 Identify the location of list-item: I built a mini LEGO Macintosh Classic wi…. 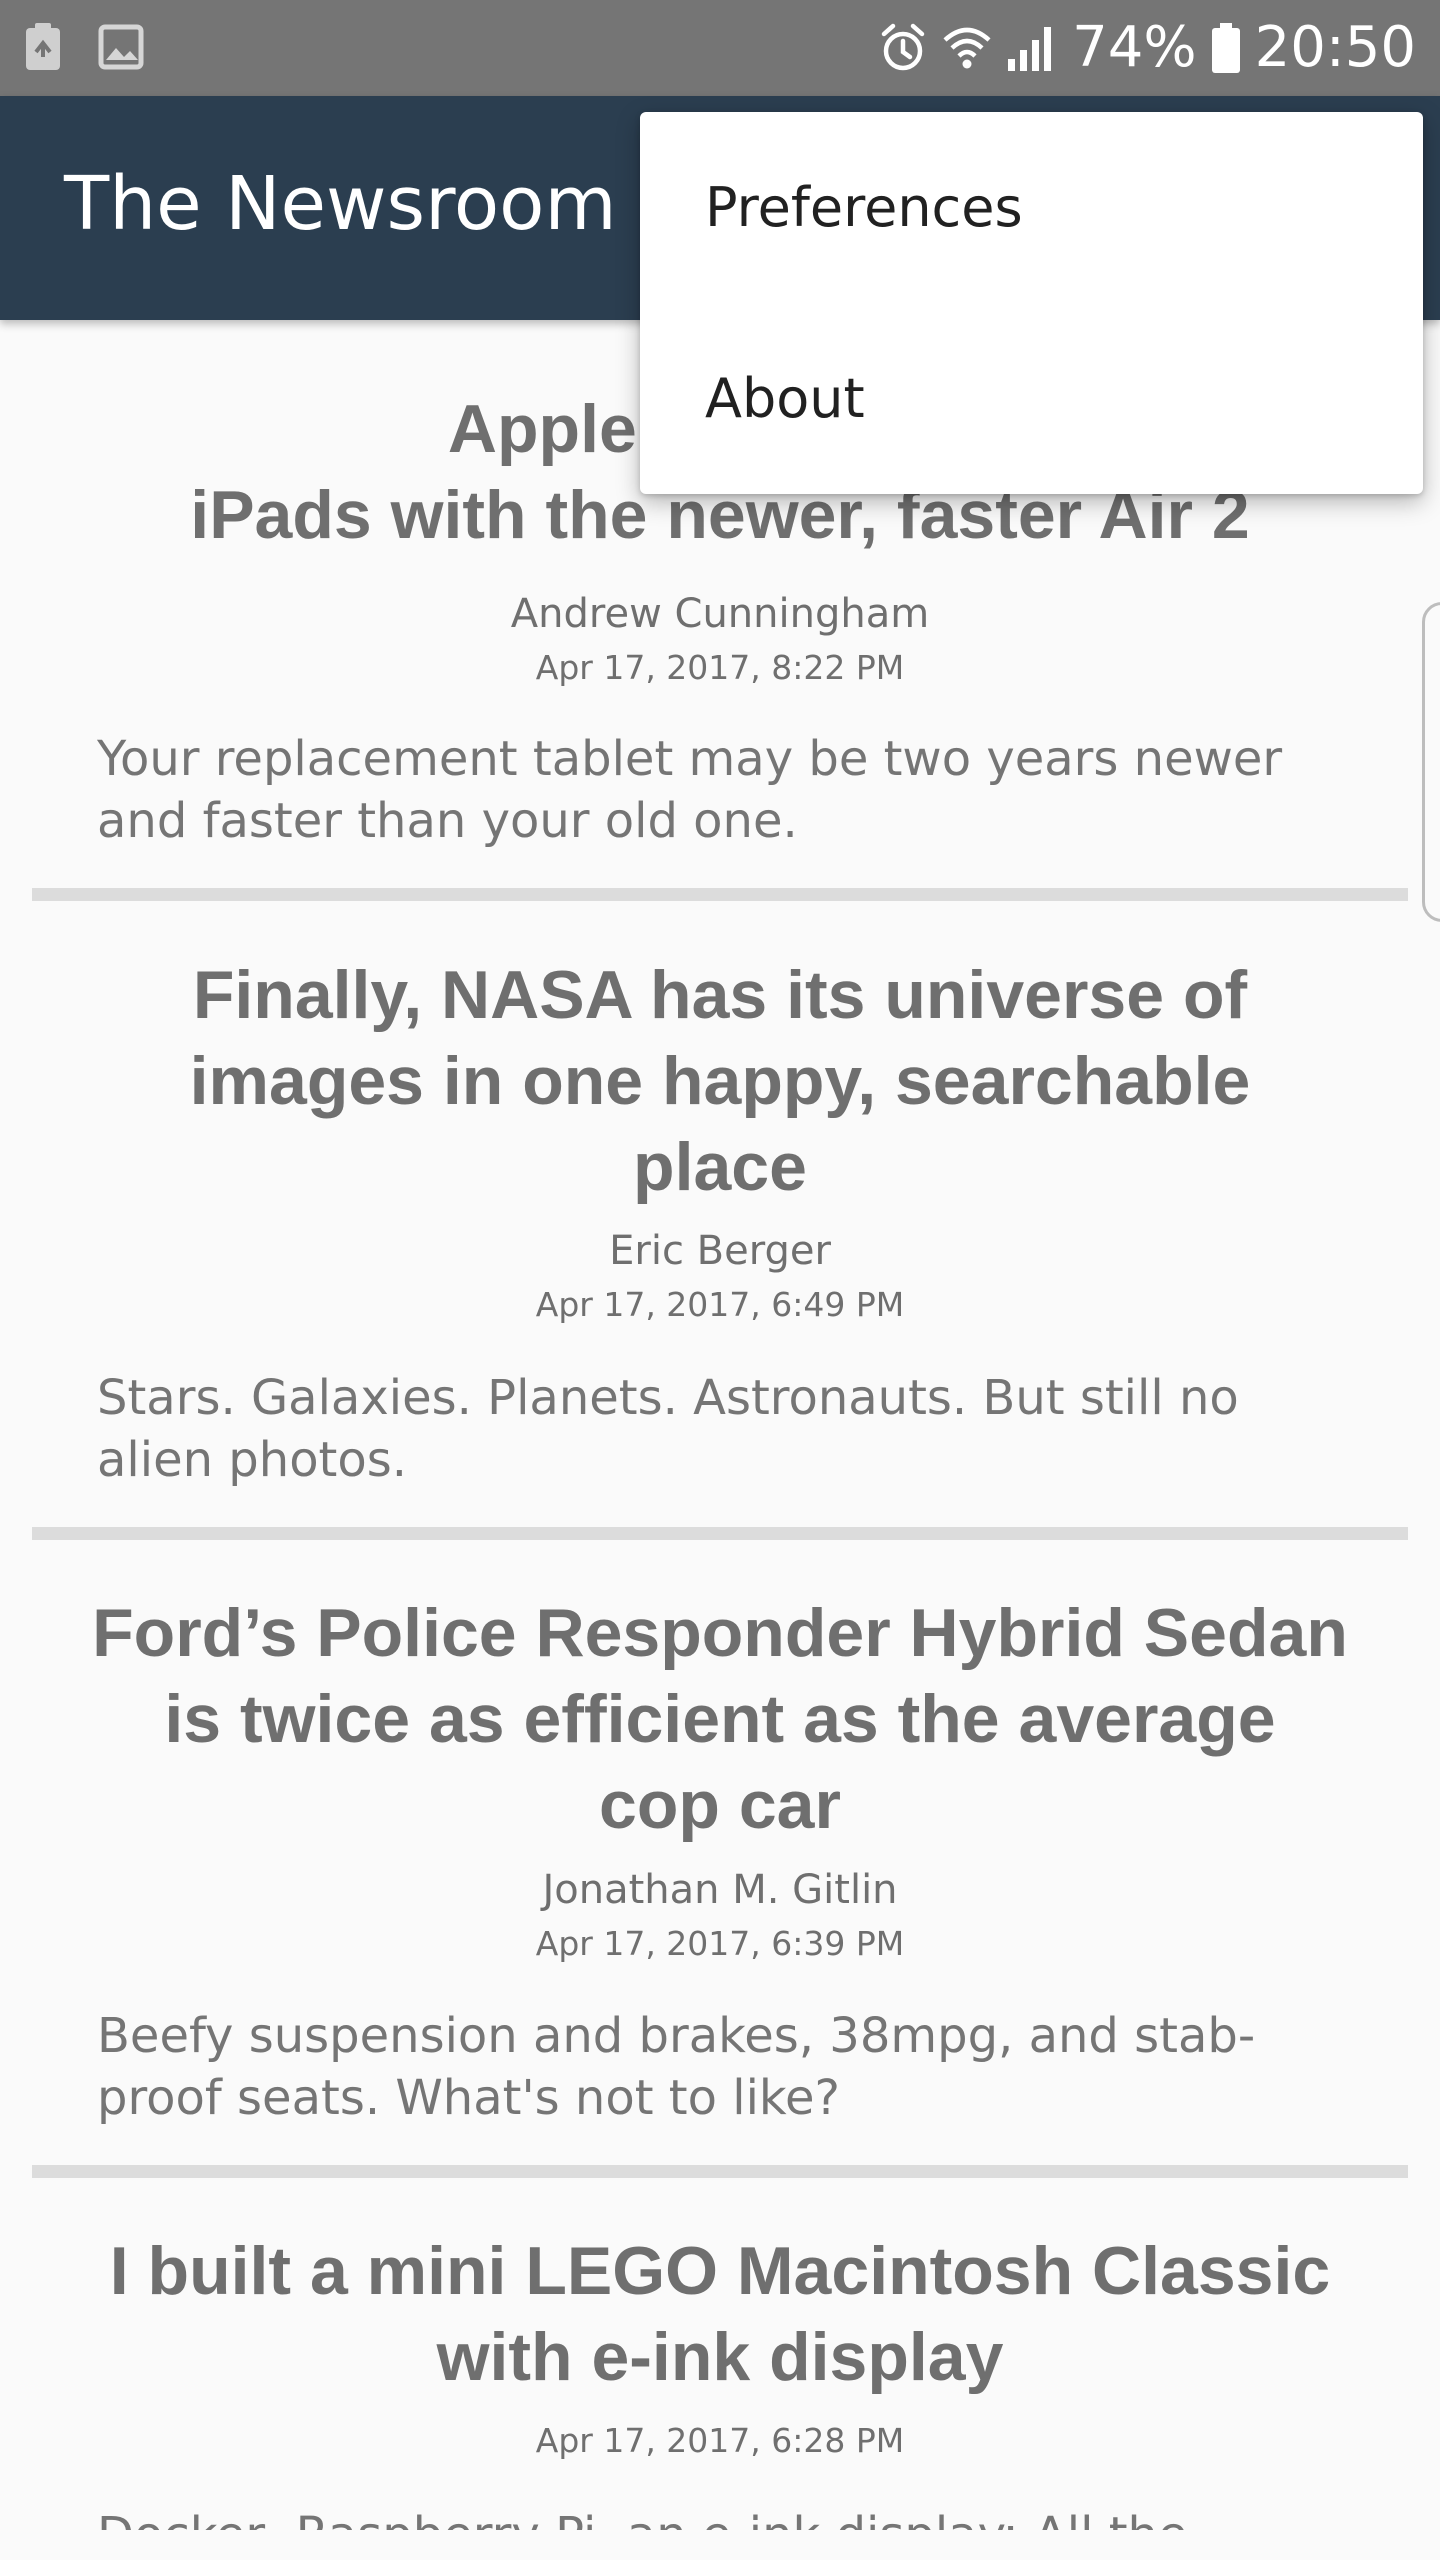
(720, 2354).